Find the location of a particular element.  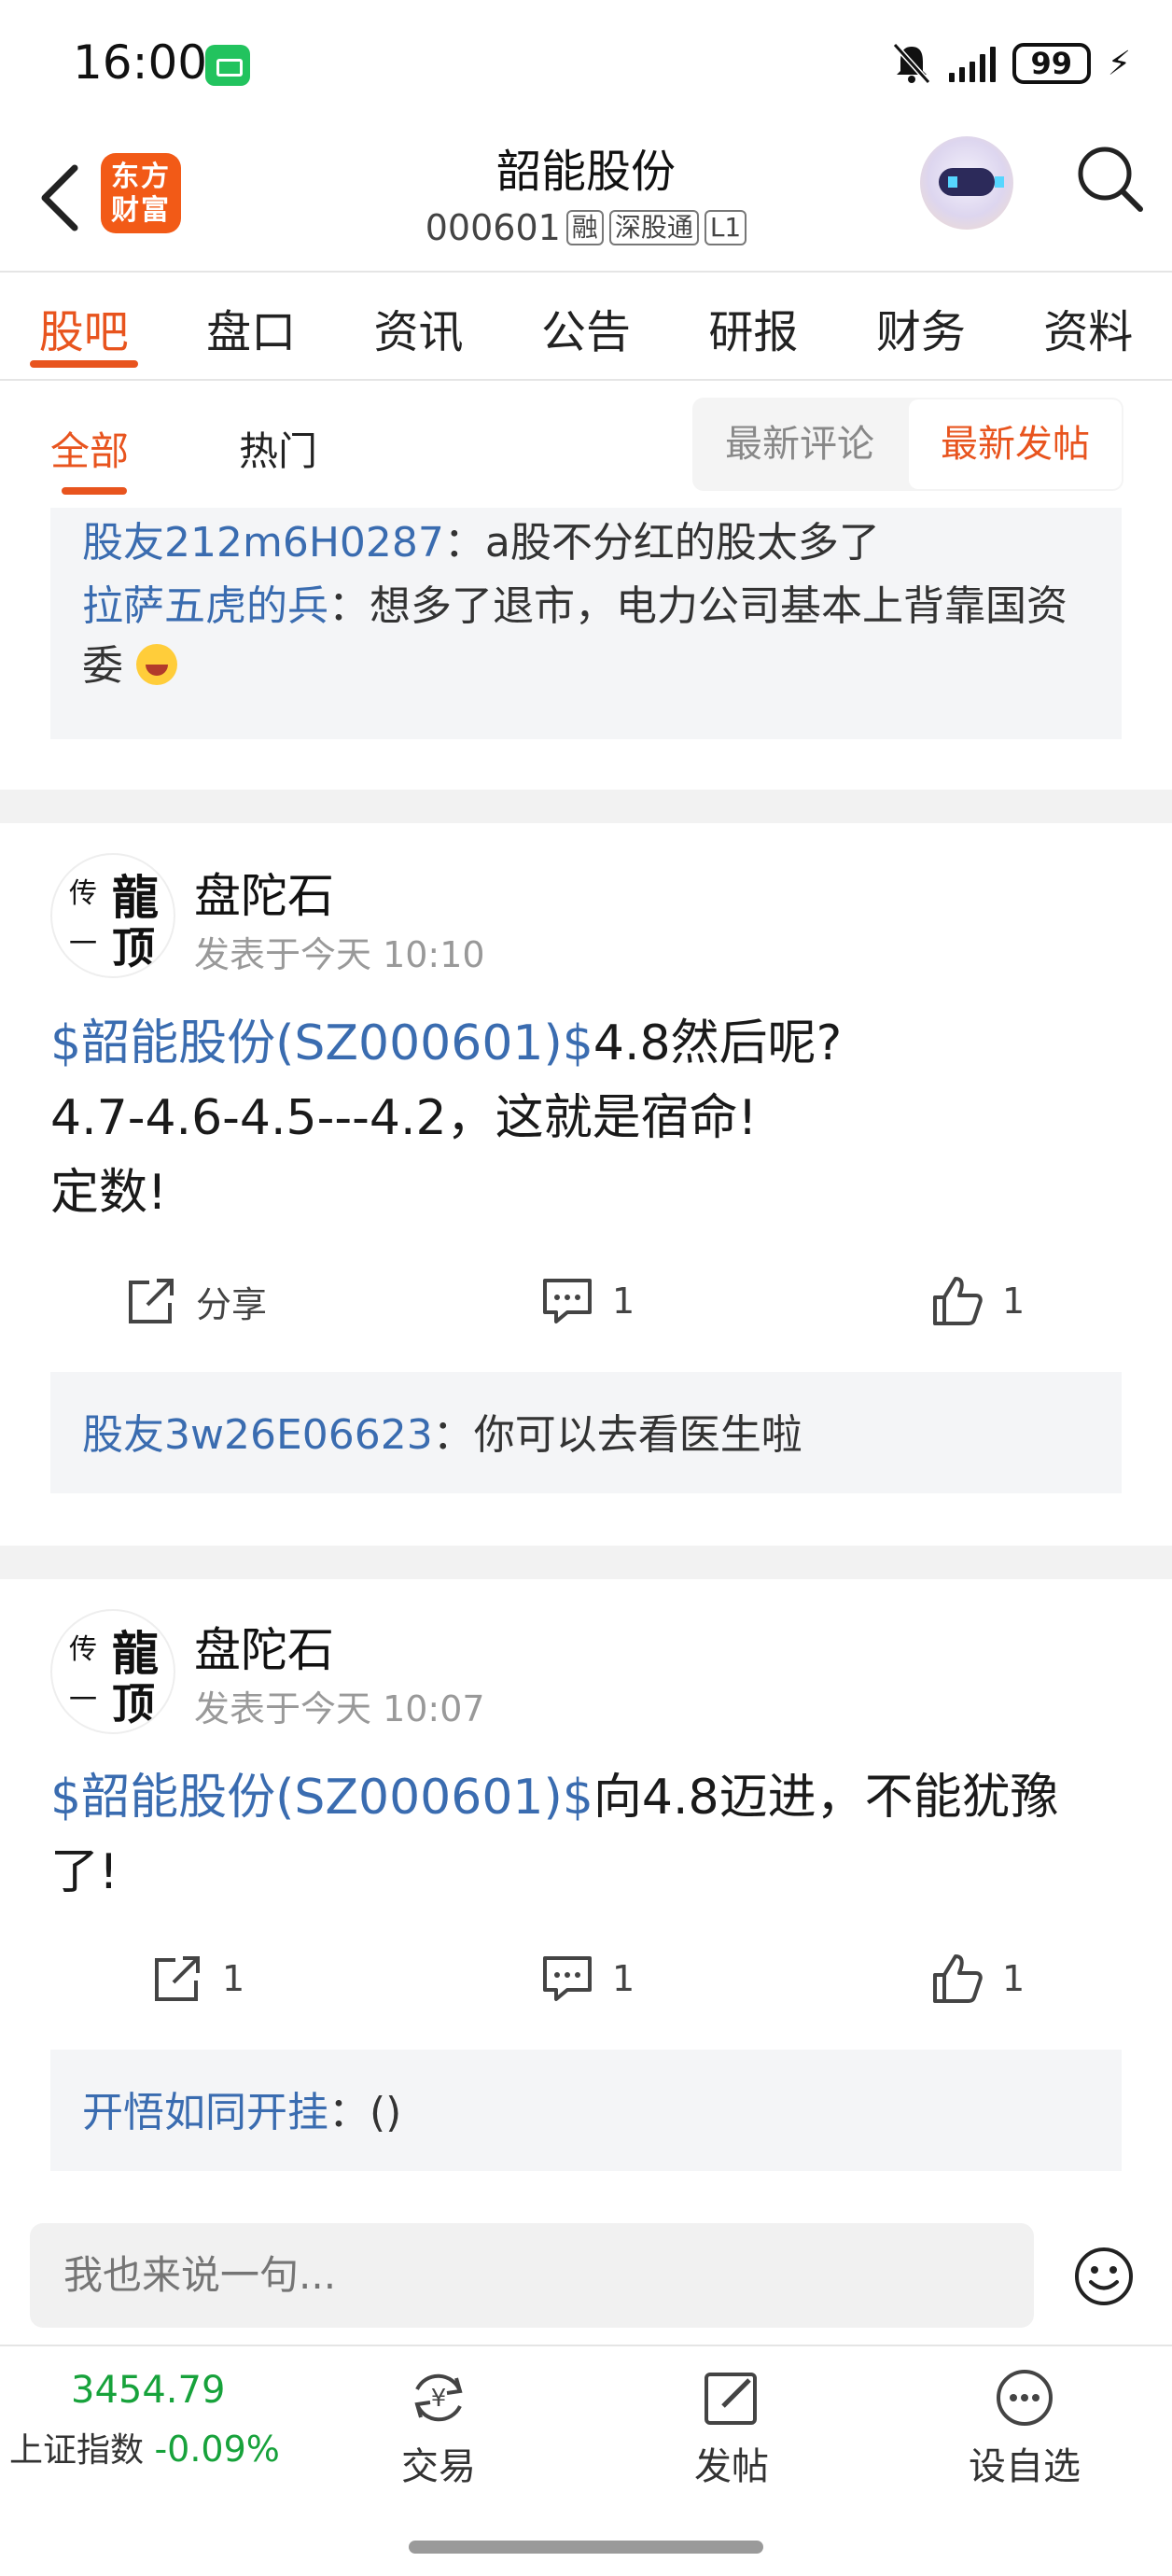

tabs-divider is located at coordinates (586, 380).